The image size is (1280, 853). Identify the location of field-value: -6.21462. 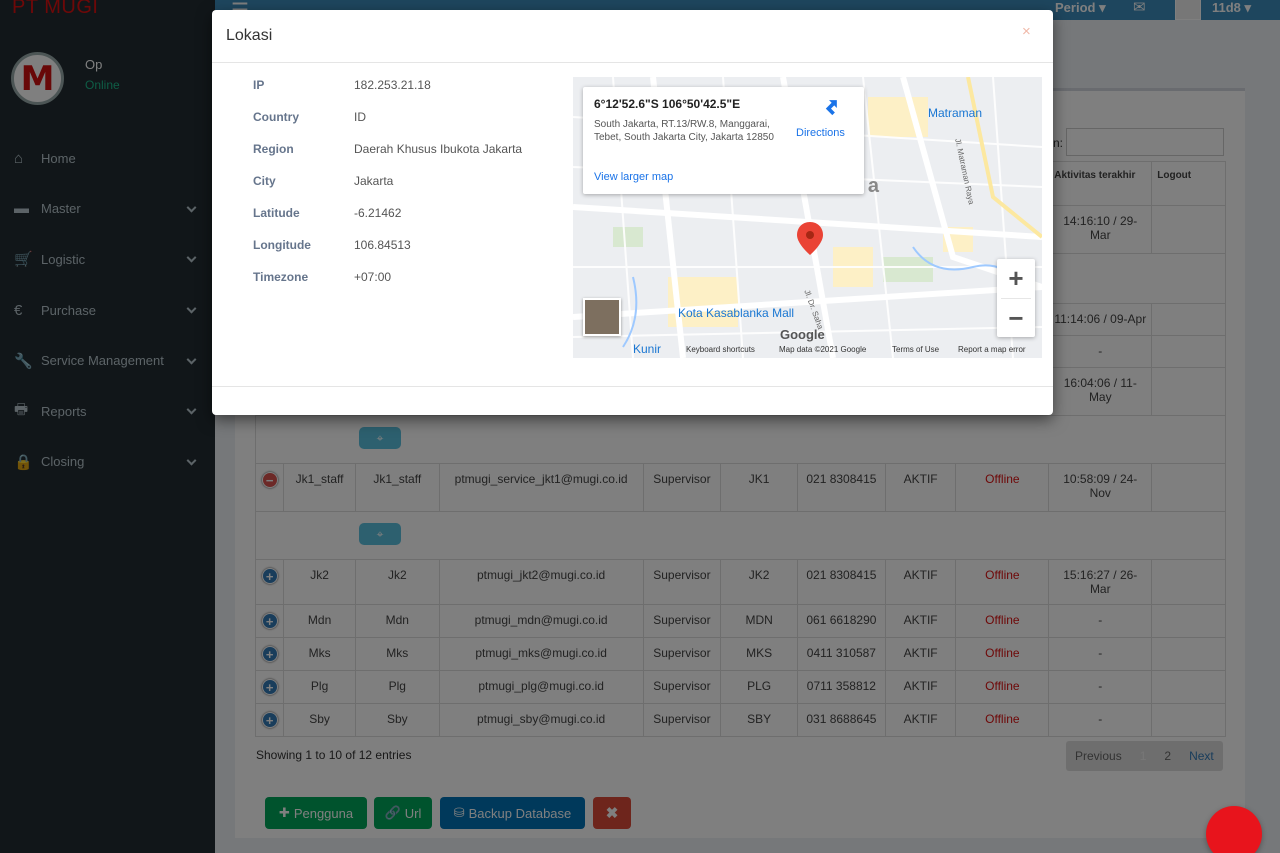
(378, 213).